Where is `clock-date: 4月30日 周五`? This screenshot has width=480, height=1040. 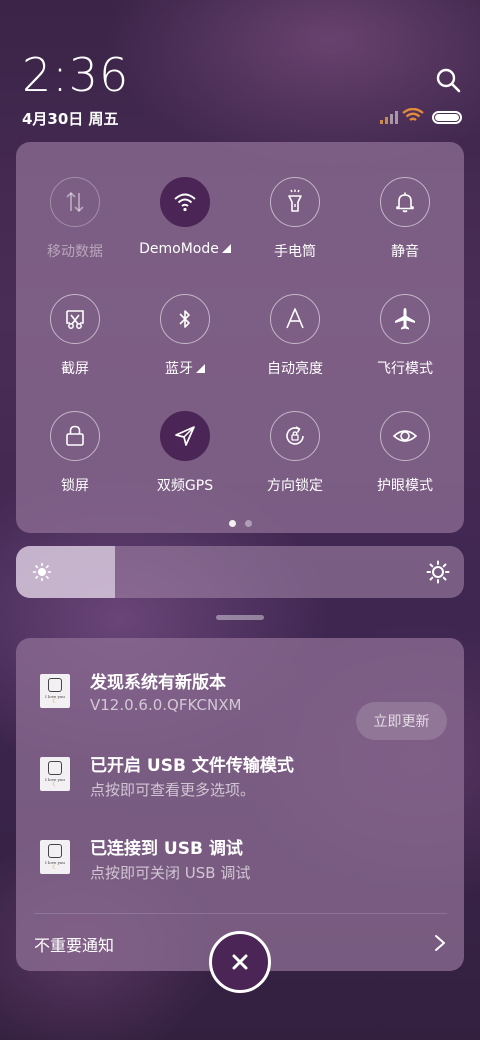 clock-date: 4月30日 周五 is located at coordinates (70, 118).